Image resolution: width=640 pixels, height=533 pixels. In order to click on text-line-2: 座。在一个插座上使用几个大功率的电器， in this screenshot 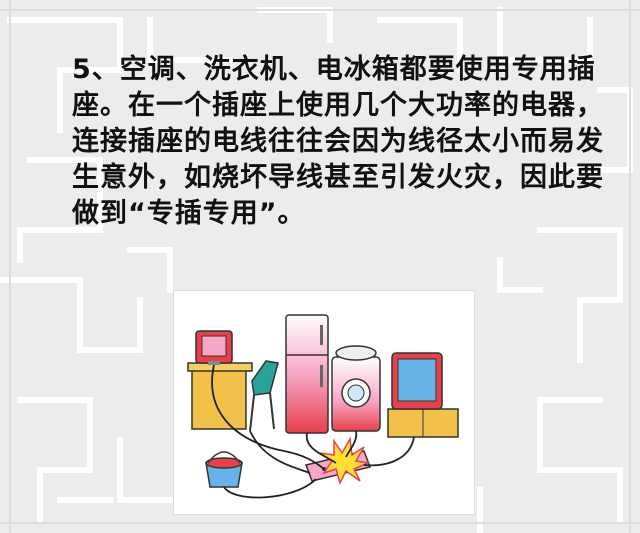, I will do `click(338, 105)`.